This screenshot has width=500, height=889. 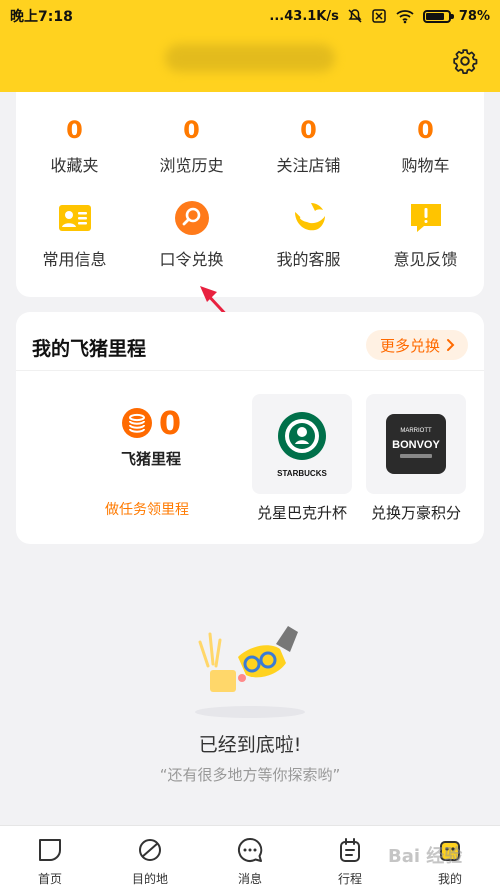 I want to click on action-label: 常用信息, so click(x=74, y=259).